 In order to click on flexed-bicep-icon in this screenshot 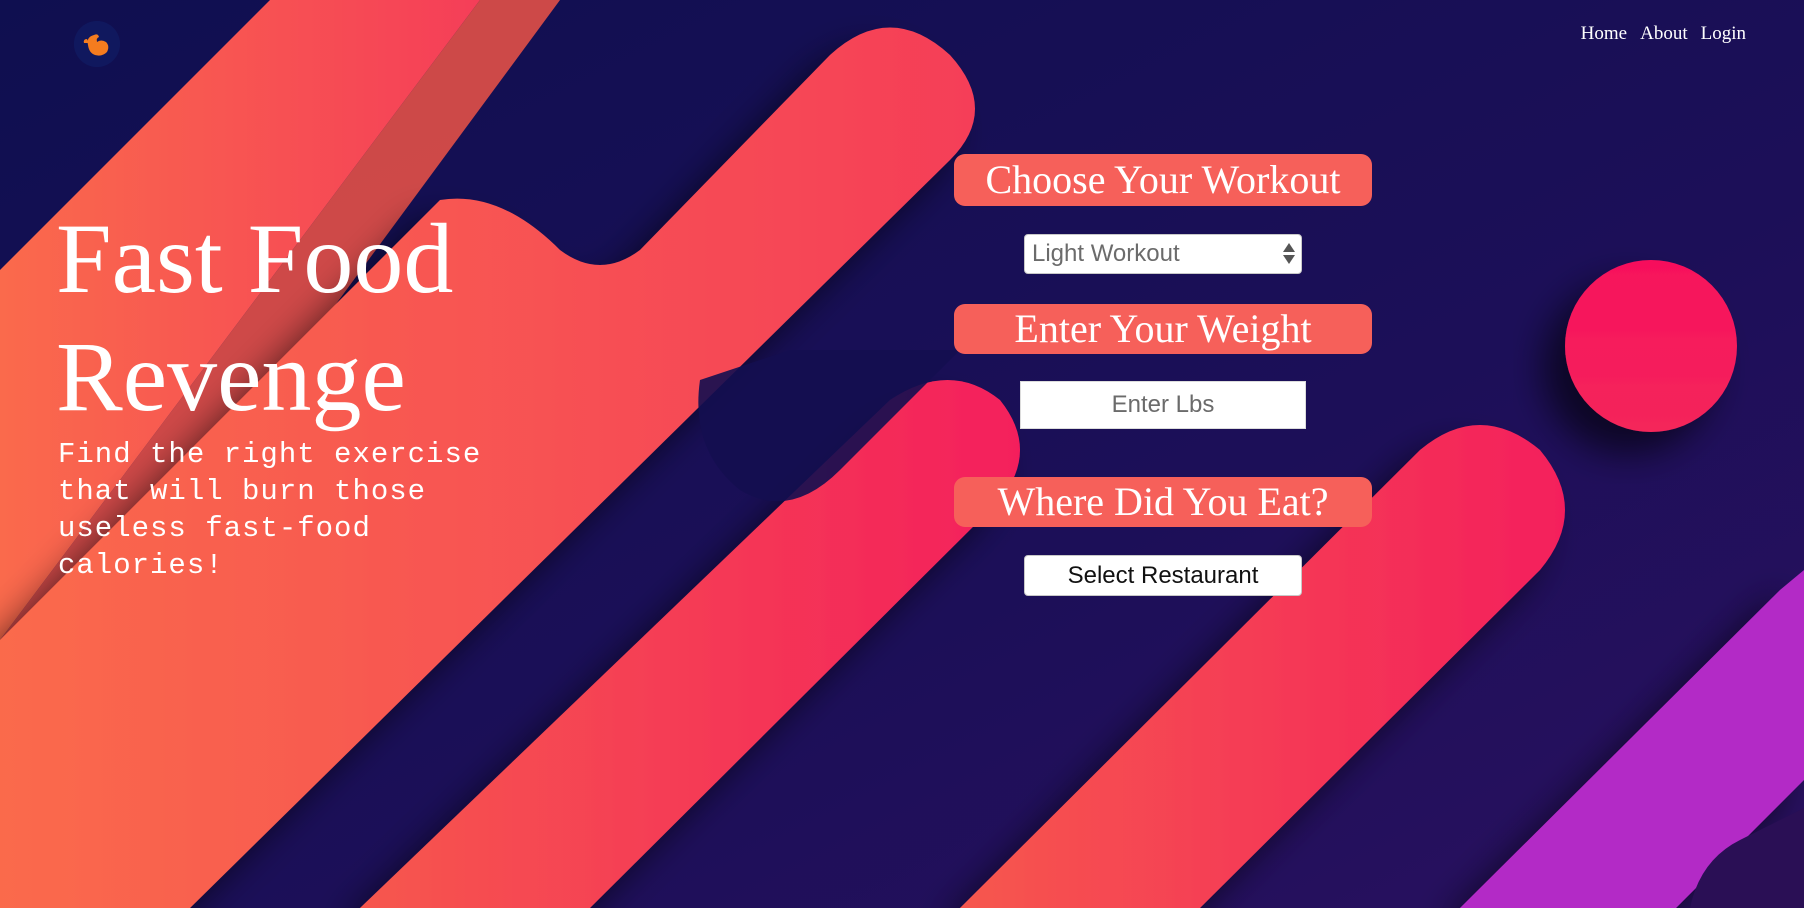, I will do `click(97, 44)`.